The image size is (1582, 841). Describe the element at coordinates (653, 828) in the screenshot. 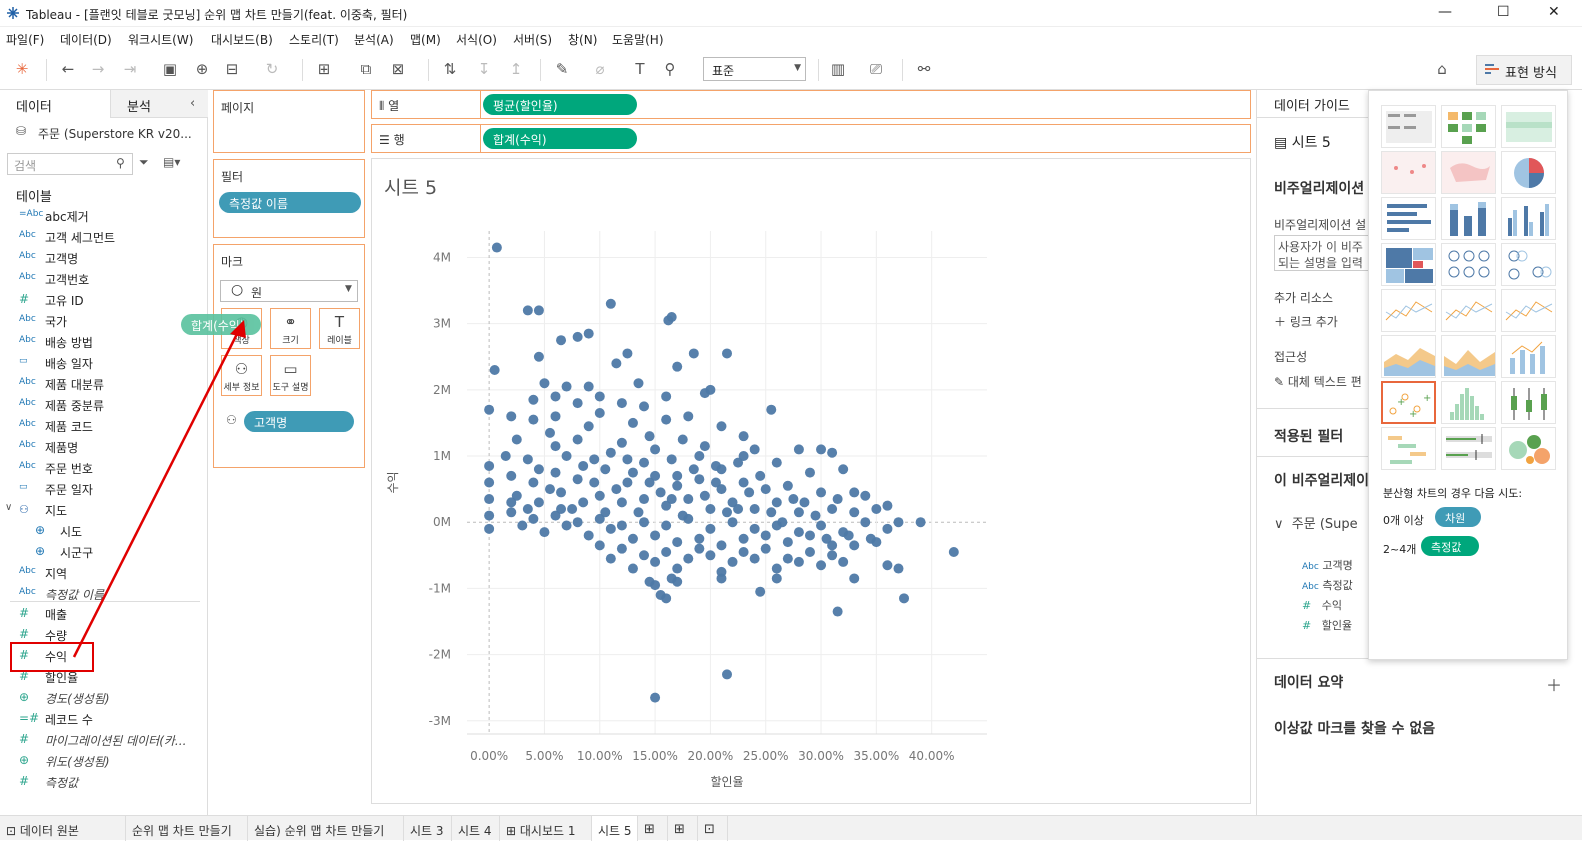

I see `new-worksheet-tab-icon: ⊞` at that location.